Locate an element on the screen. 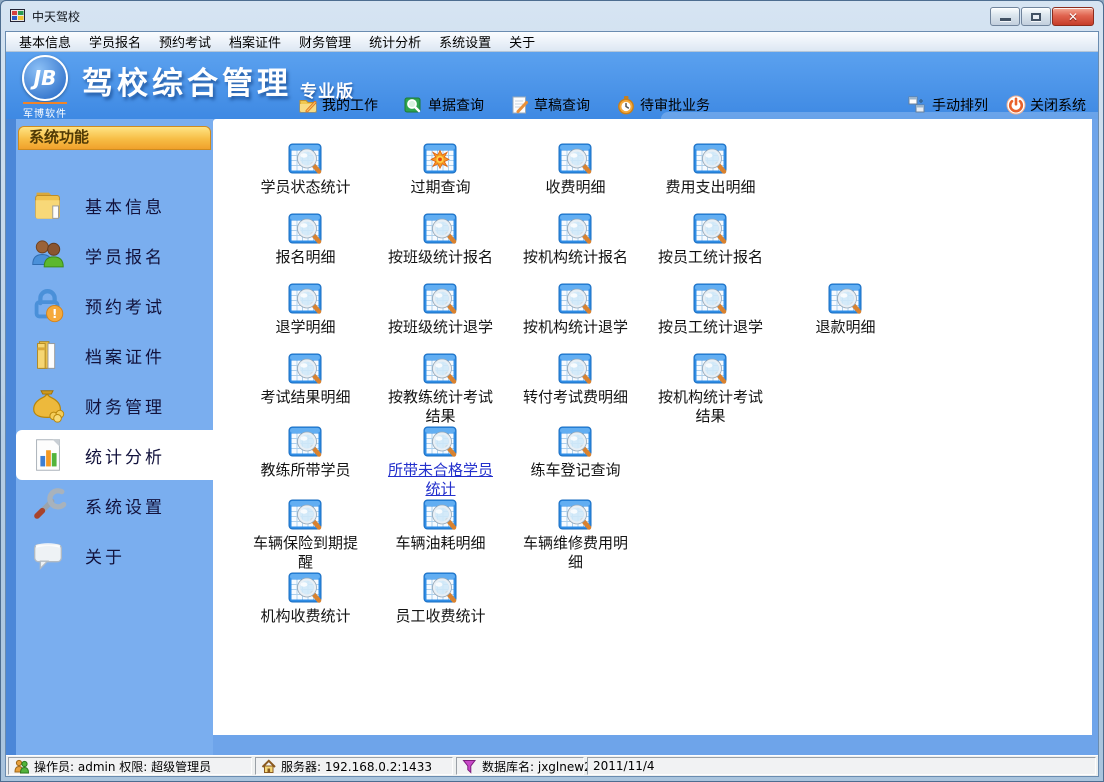 This screenshot has height=782, width=1104. sidebar-item: 财务管理 is located at coordinates (114, 405).